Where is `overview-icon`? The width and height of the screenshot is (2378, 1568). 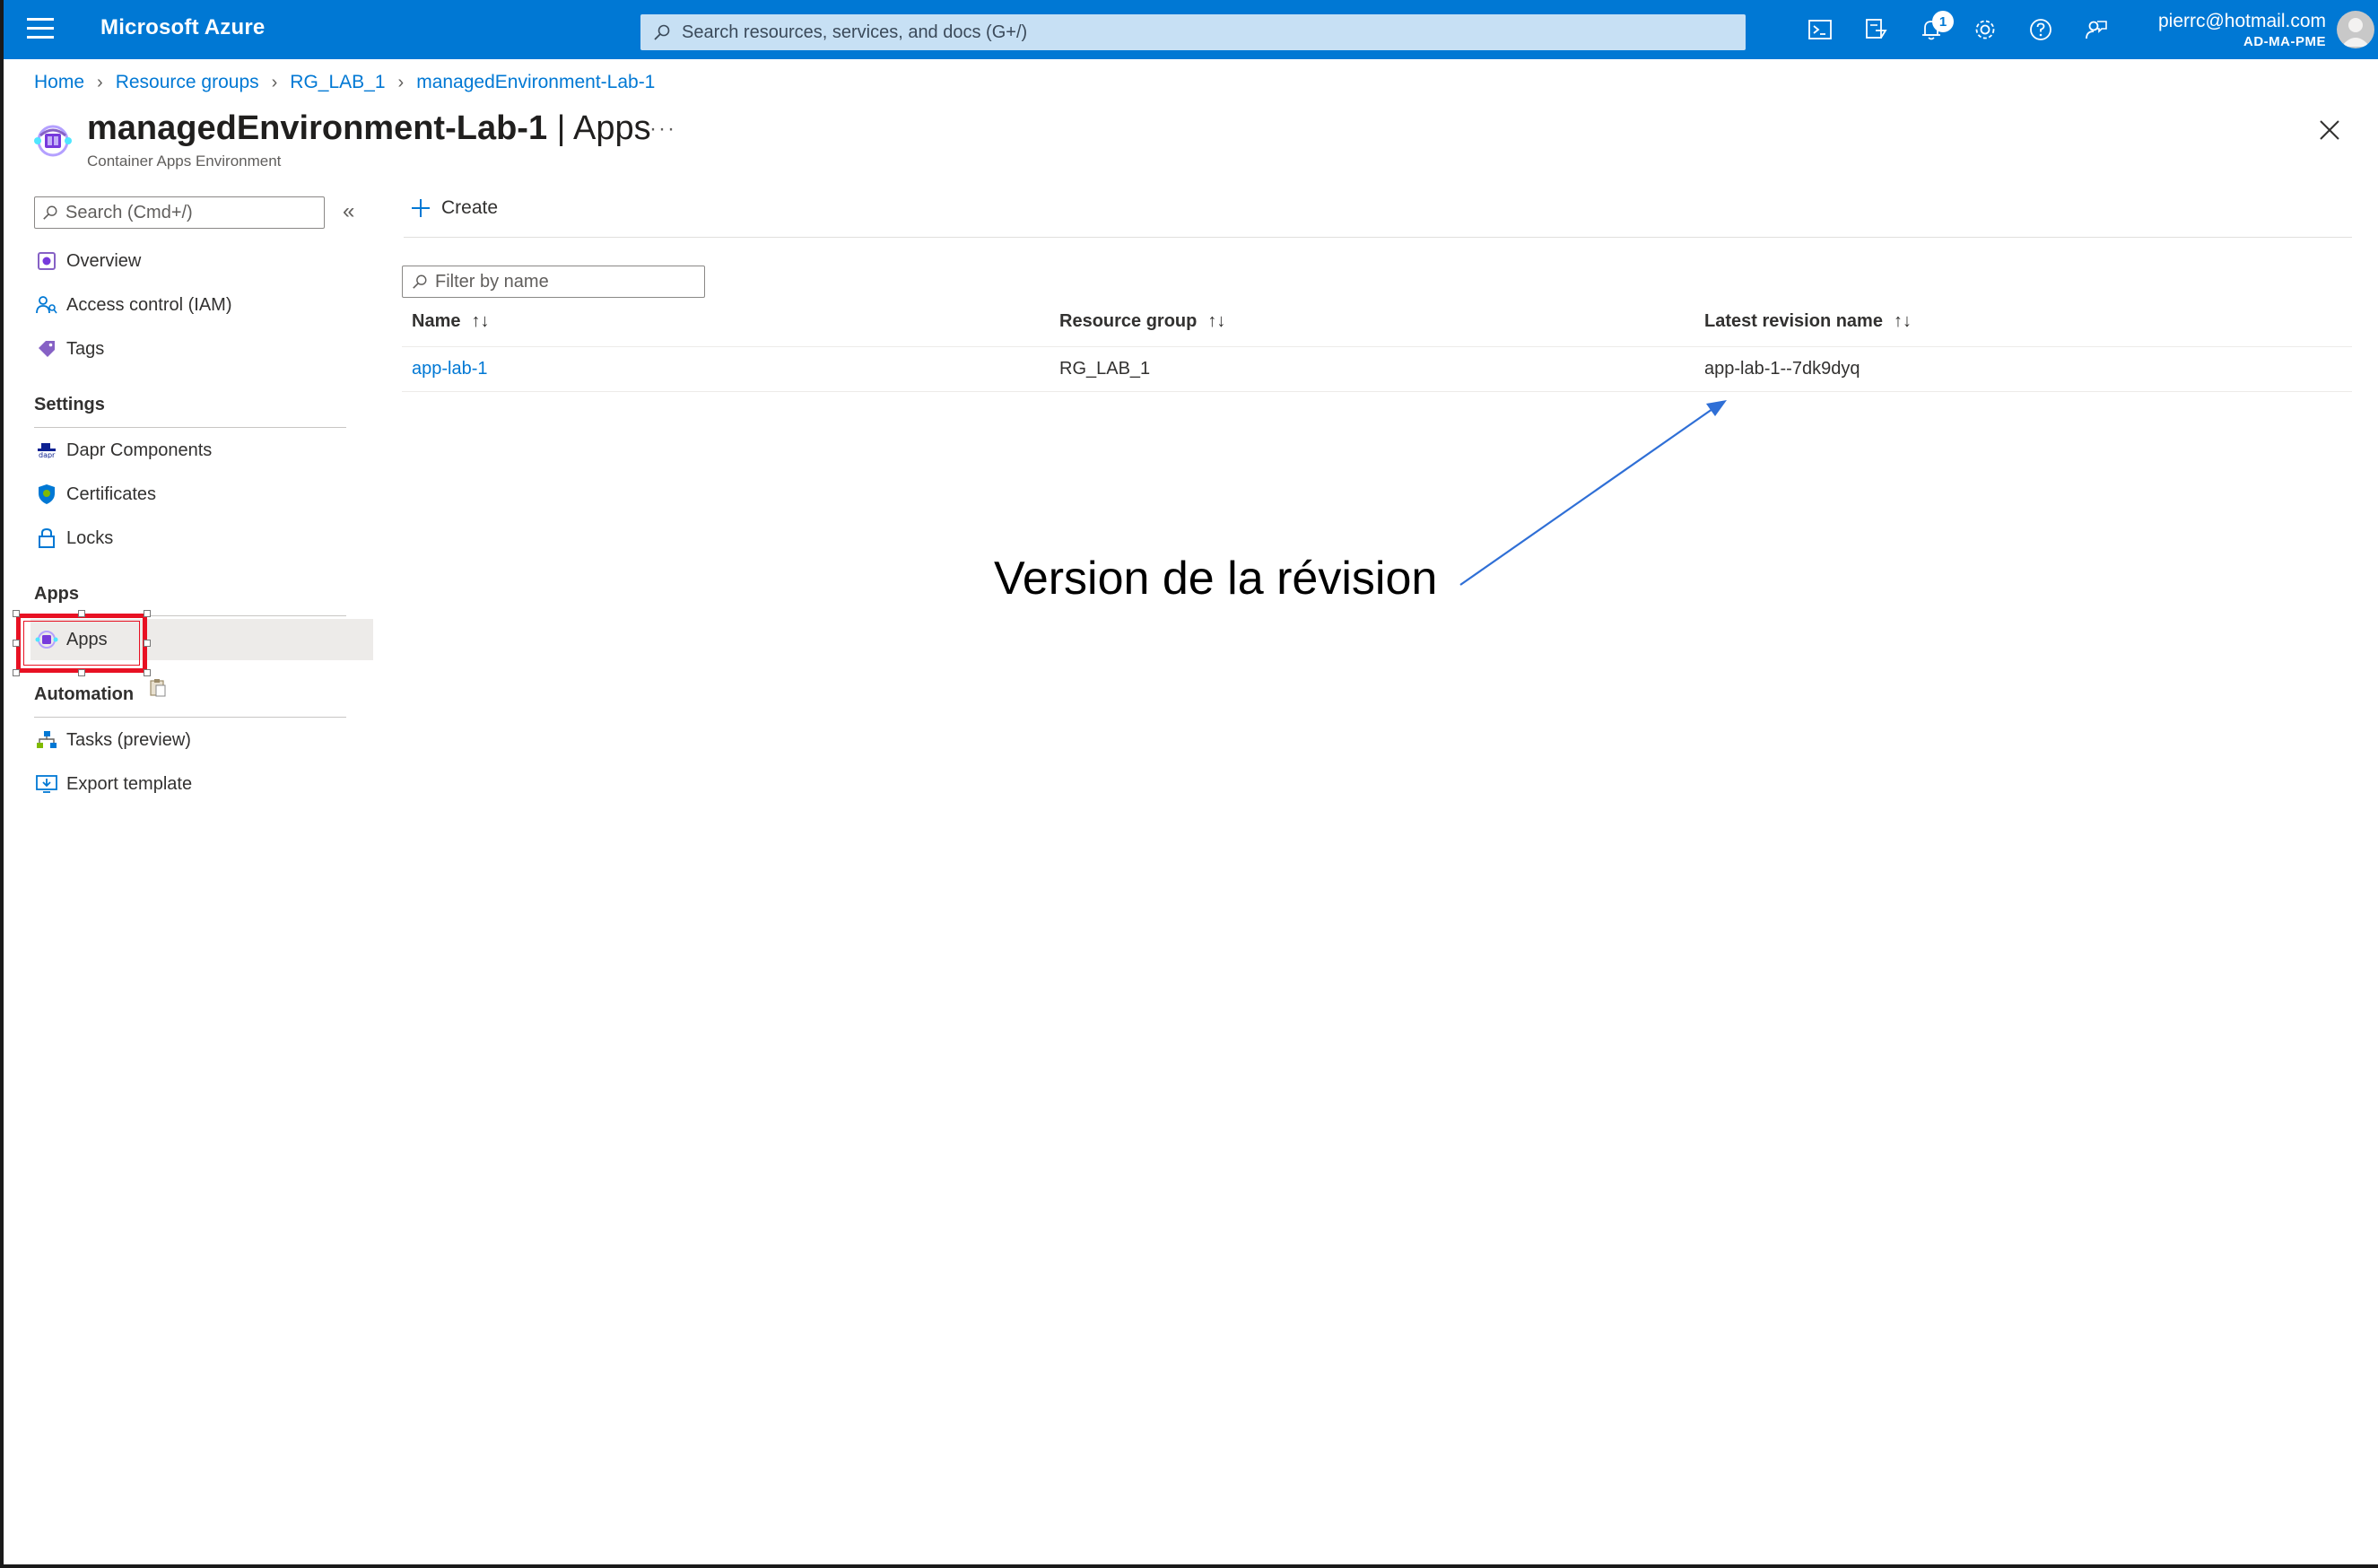
overview-icon is located at coordinates (46, 261).